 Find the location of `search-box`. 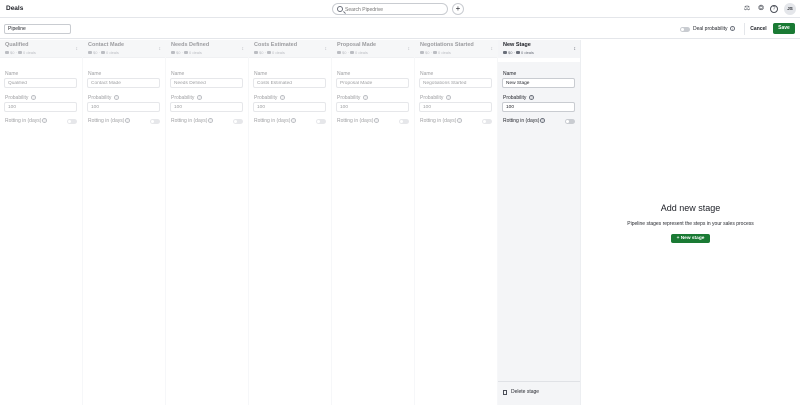

search-box is located at coordinates (390, 9).